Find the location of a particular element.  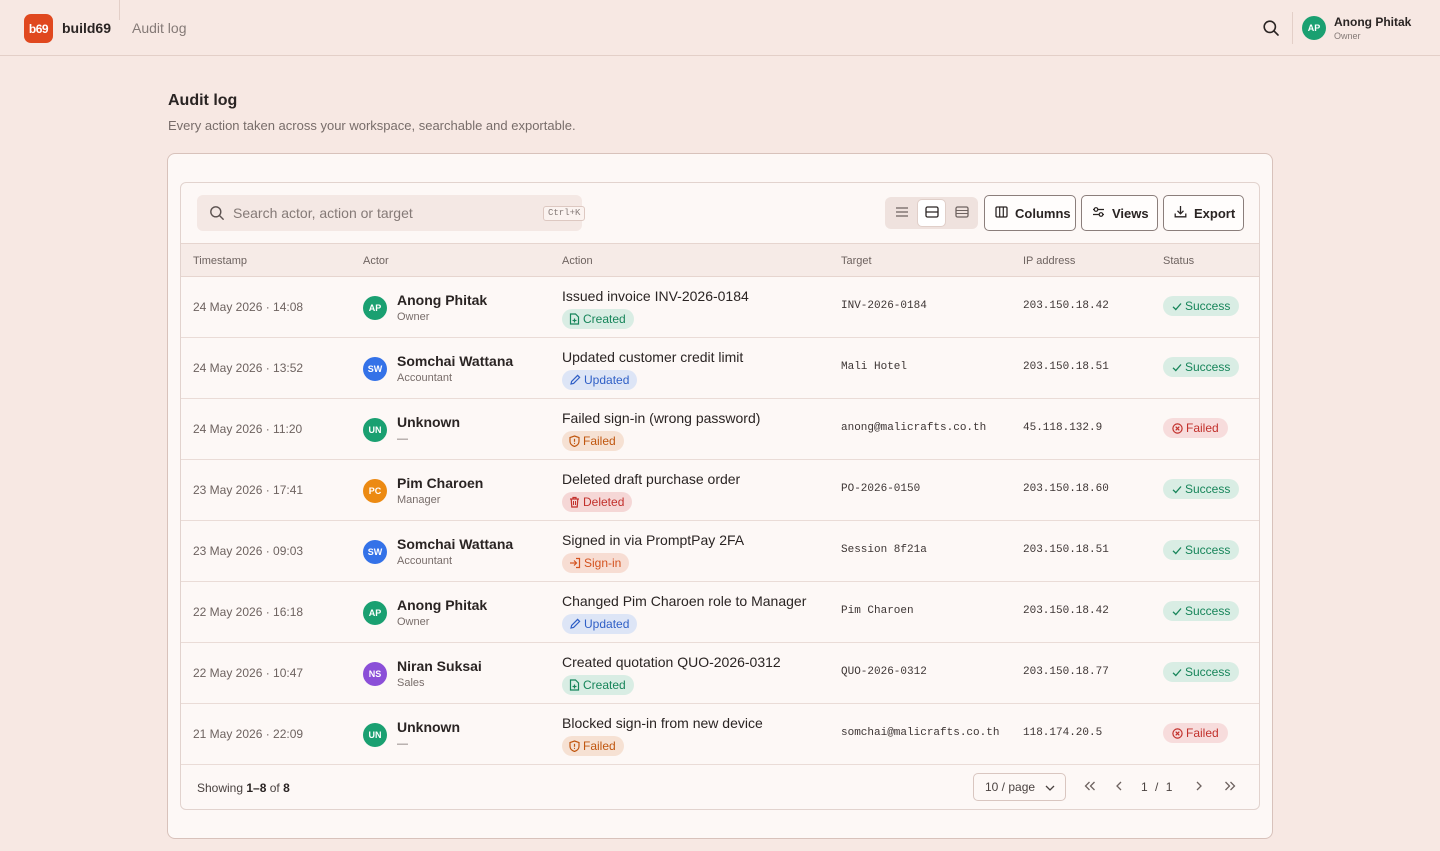

timestamp-cell: 24 May 2026 · 11:20 is located at coordinates (248, 429).